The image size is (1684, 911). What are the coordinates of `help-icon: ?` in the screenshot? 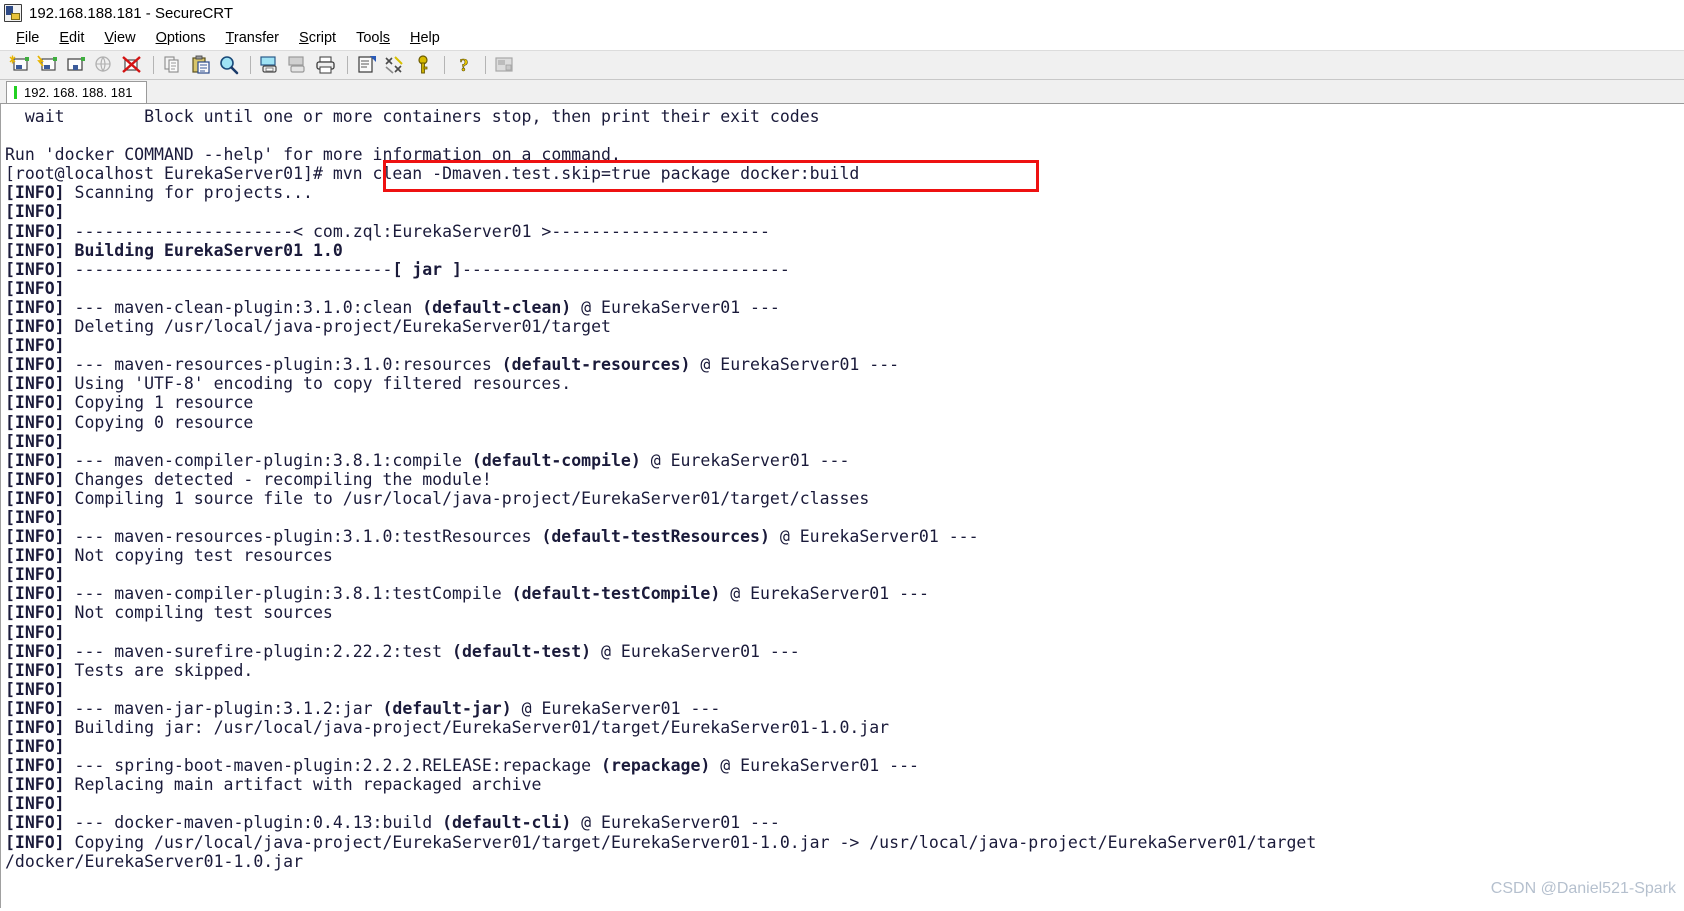 It's located at (464, 65).